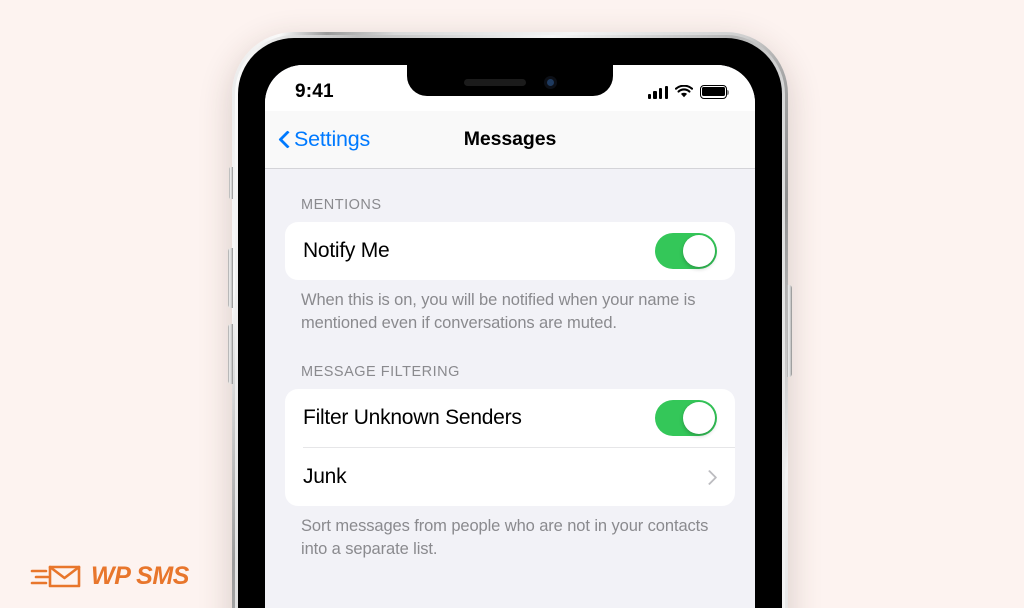  I want to click on settings-row-junk: Junk, so click(510, 477).